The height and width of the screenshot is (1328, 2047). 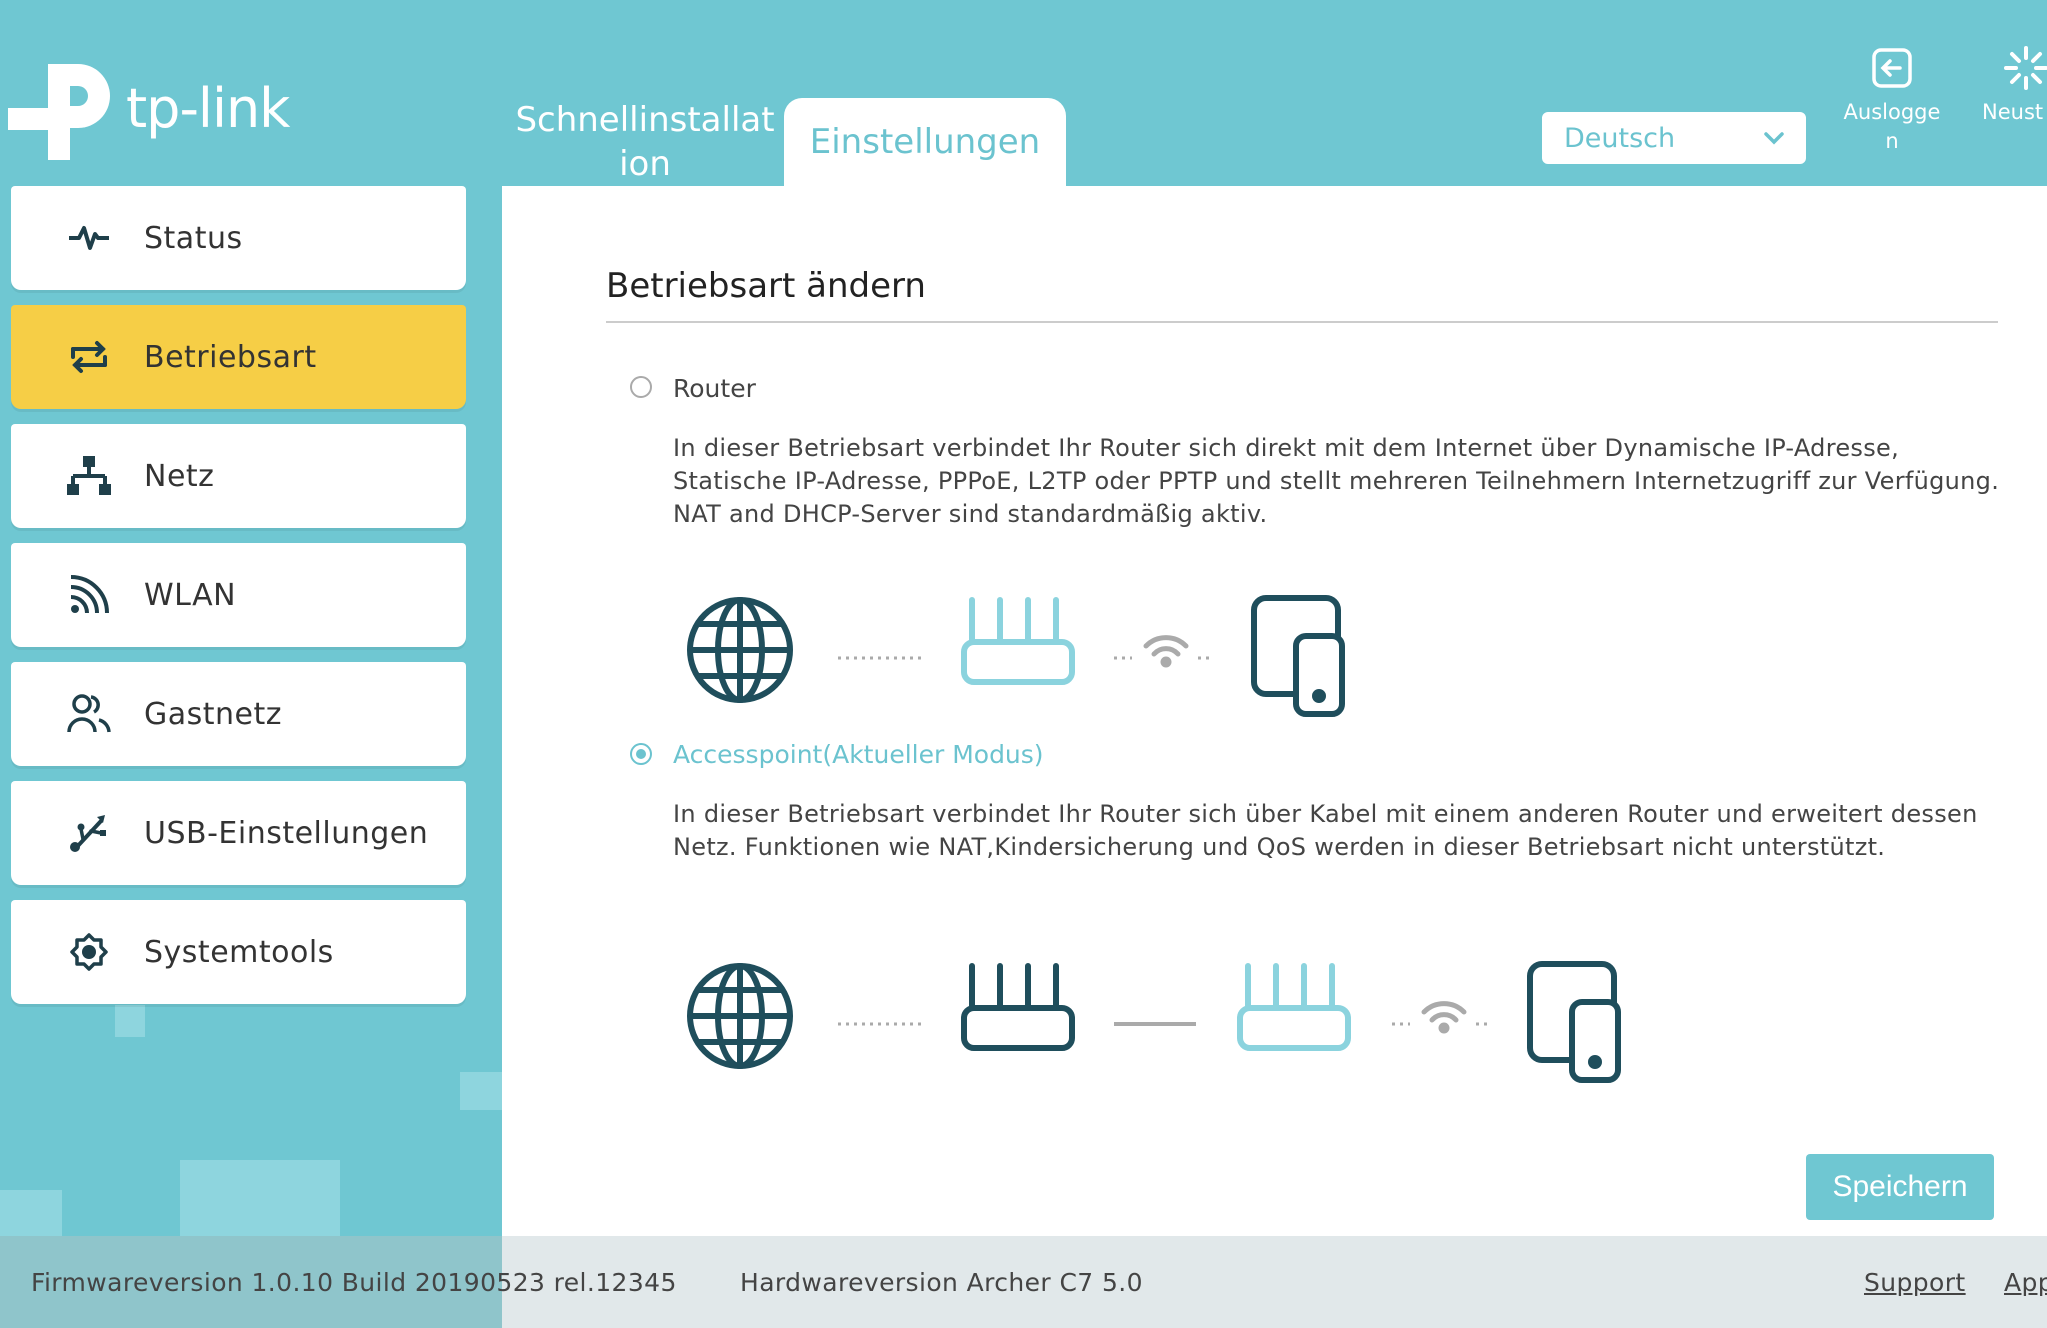 I want to click on sidebar-item-wlan: WLAN, so click(x=238, y=595).